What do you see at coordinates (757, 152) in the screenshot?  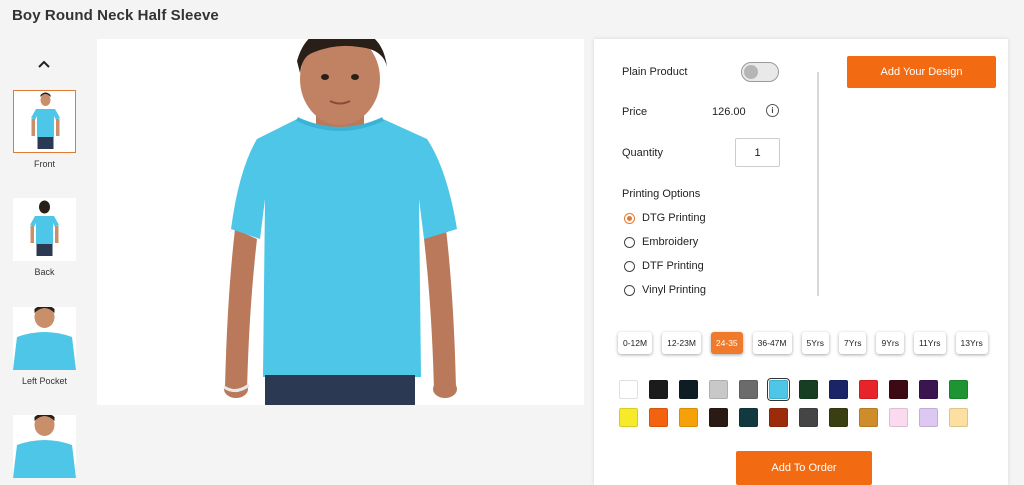 I see `quantity-input` at bounding box center [757, 152].